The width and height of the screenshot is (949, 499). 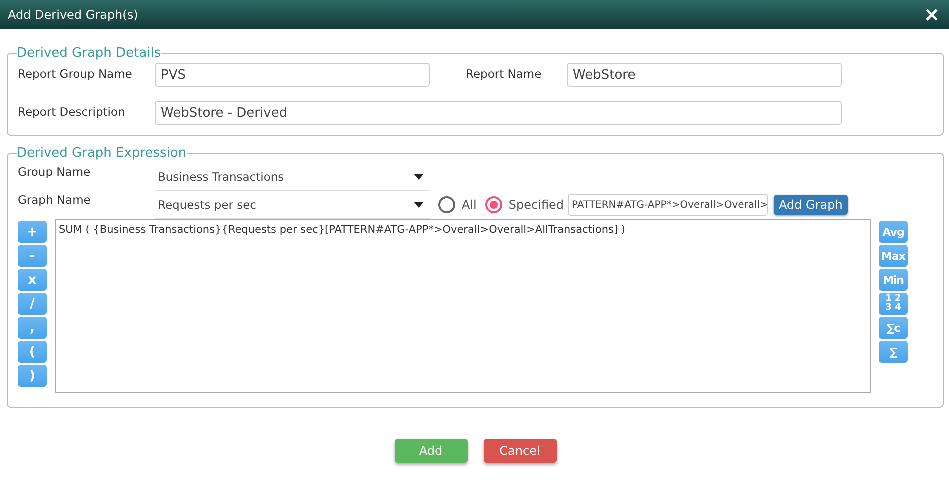 What do you see at coordinates (32, 232) in the screenshot?
I see `operator-button: +` at bounding box center [32, 232].